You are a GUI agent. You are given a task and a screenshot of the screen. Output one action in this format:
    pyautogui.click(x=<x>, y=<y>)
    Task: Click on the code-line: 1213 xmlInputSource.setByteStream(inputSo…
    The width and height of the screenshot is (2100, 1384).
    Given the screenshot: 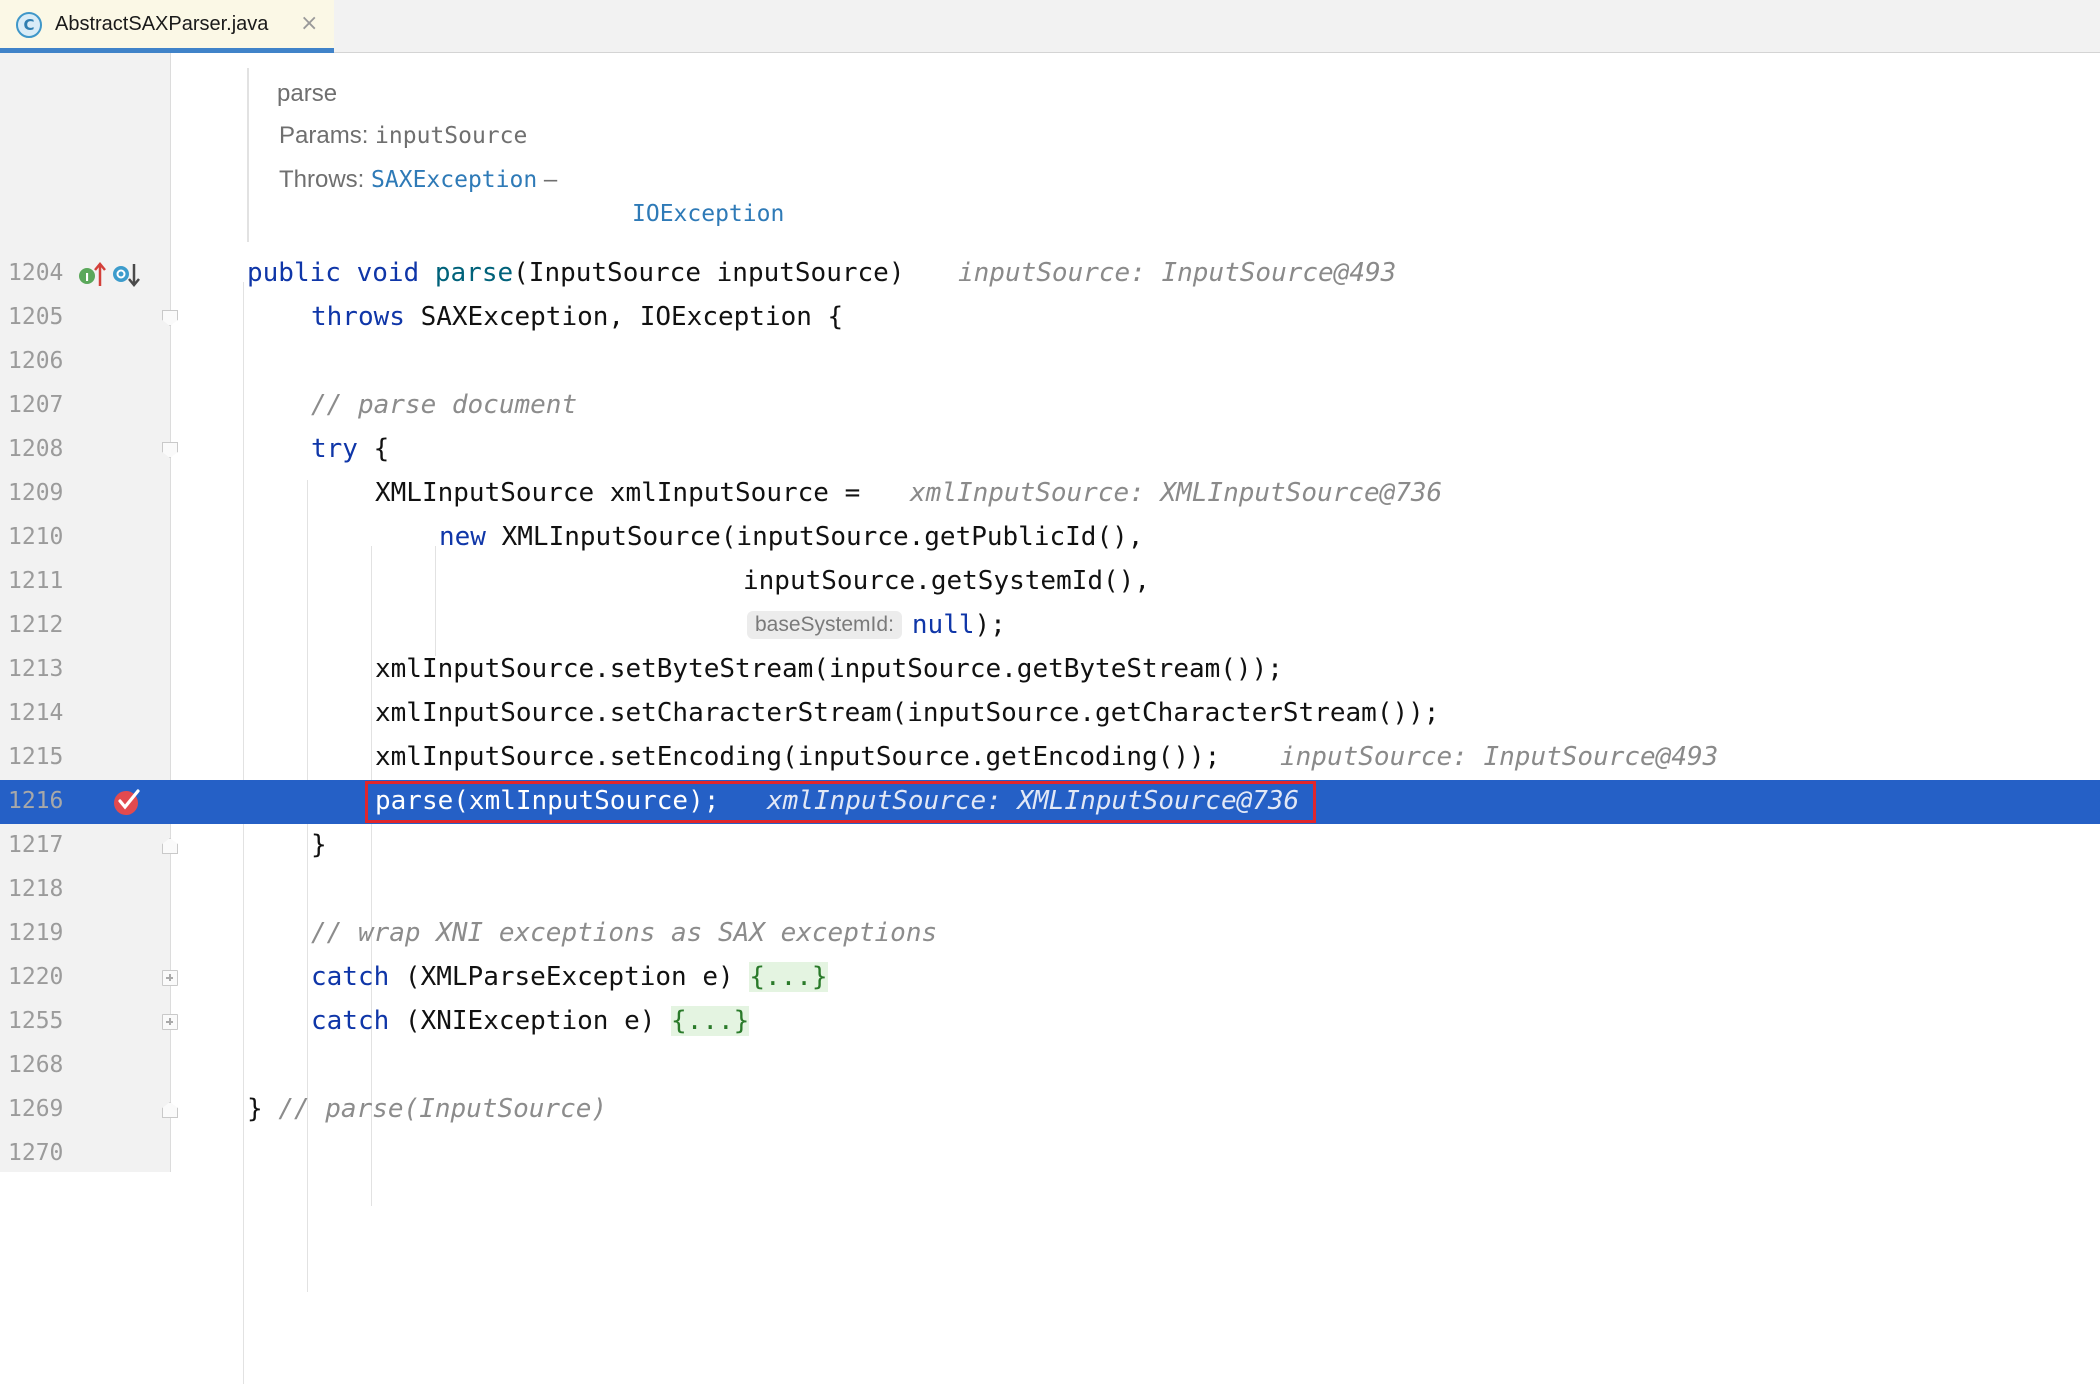 What is the action you would take?
    pyautogui.click(x=1050, y=670)
    